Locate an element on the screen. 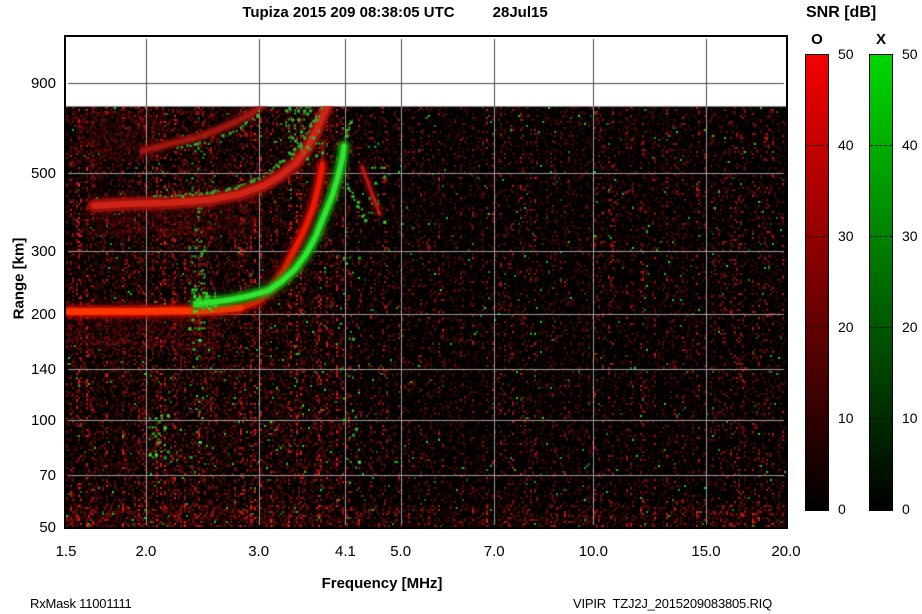 The height and width of the screenshot is (614, 922). x-tick-label: 7.0 is located at coordinates (494, 551).